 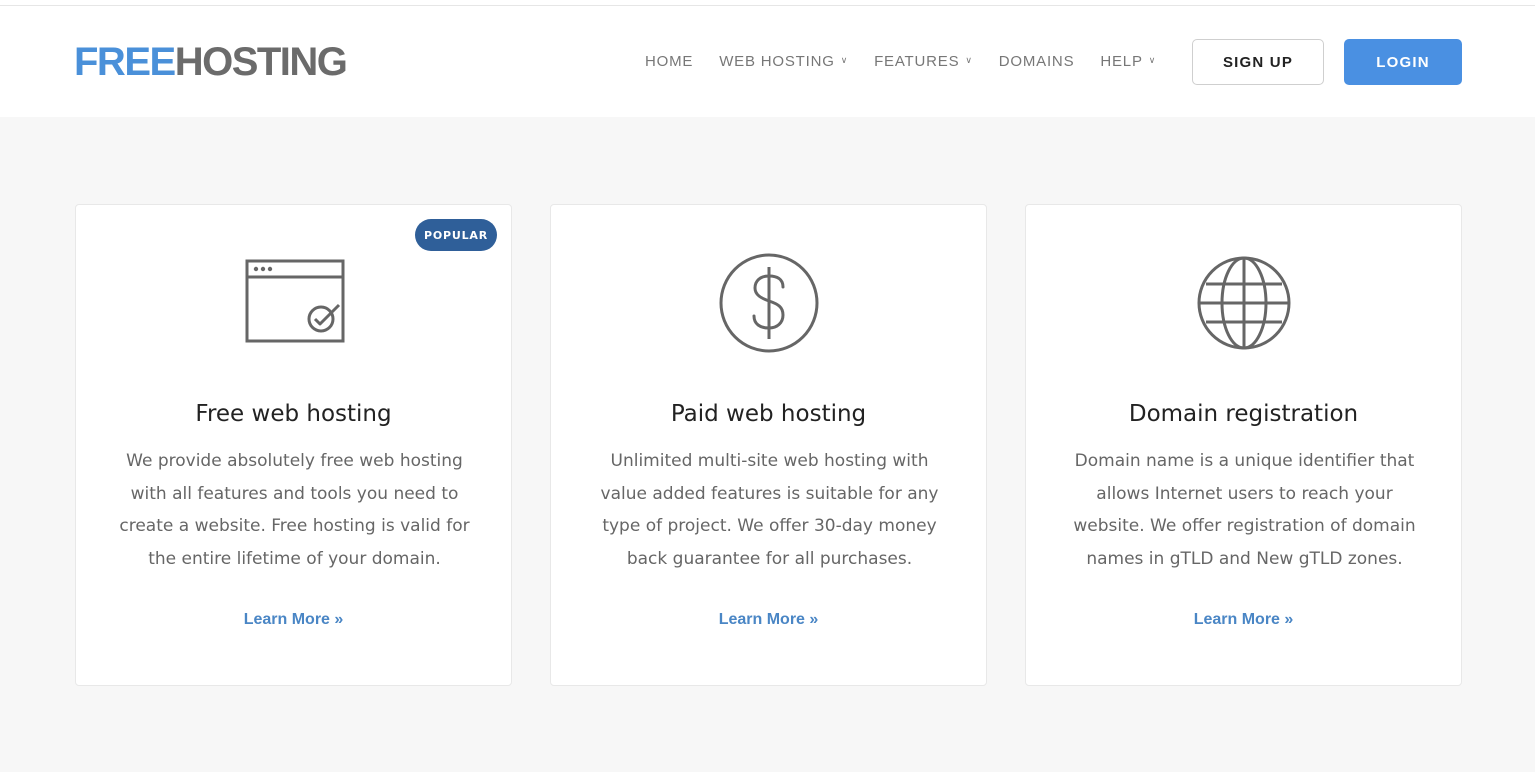 I want to click on nav-web-hosting-label: WEB HOSTING, so click(x=777, y=61).